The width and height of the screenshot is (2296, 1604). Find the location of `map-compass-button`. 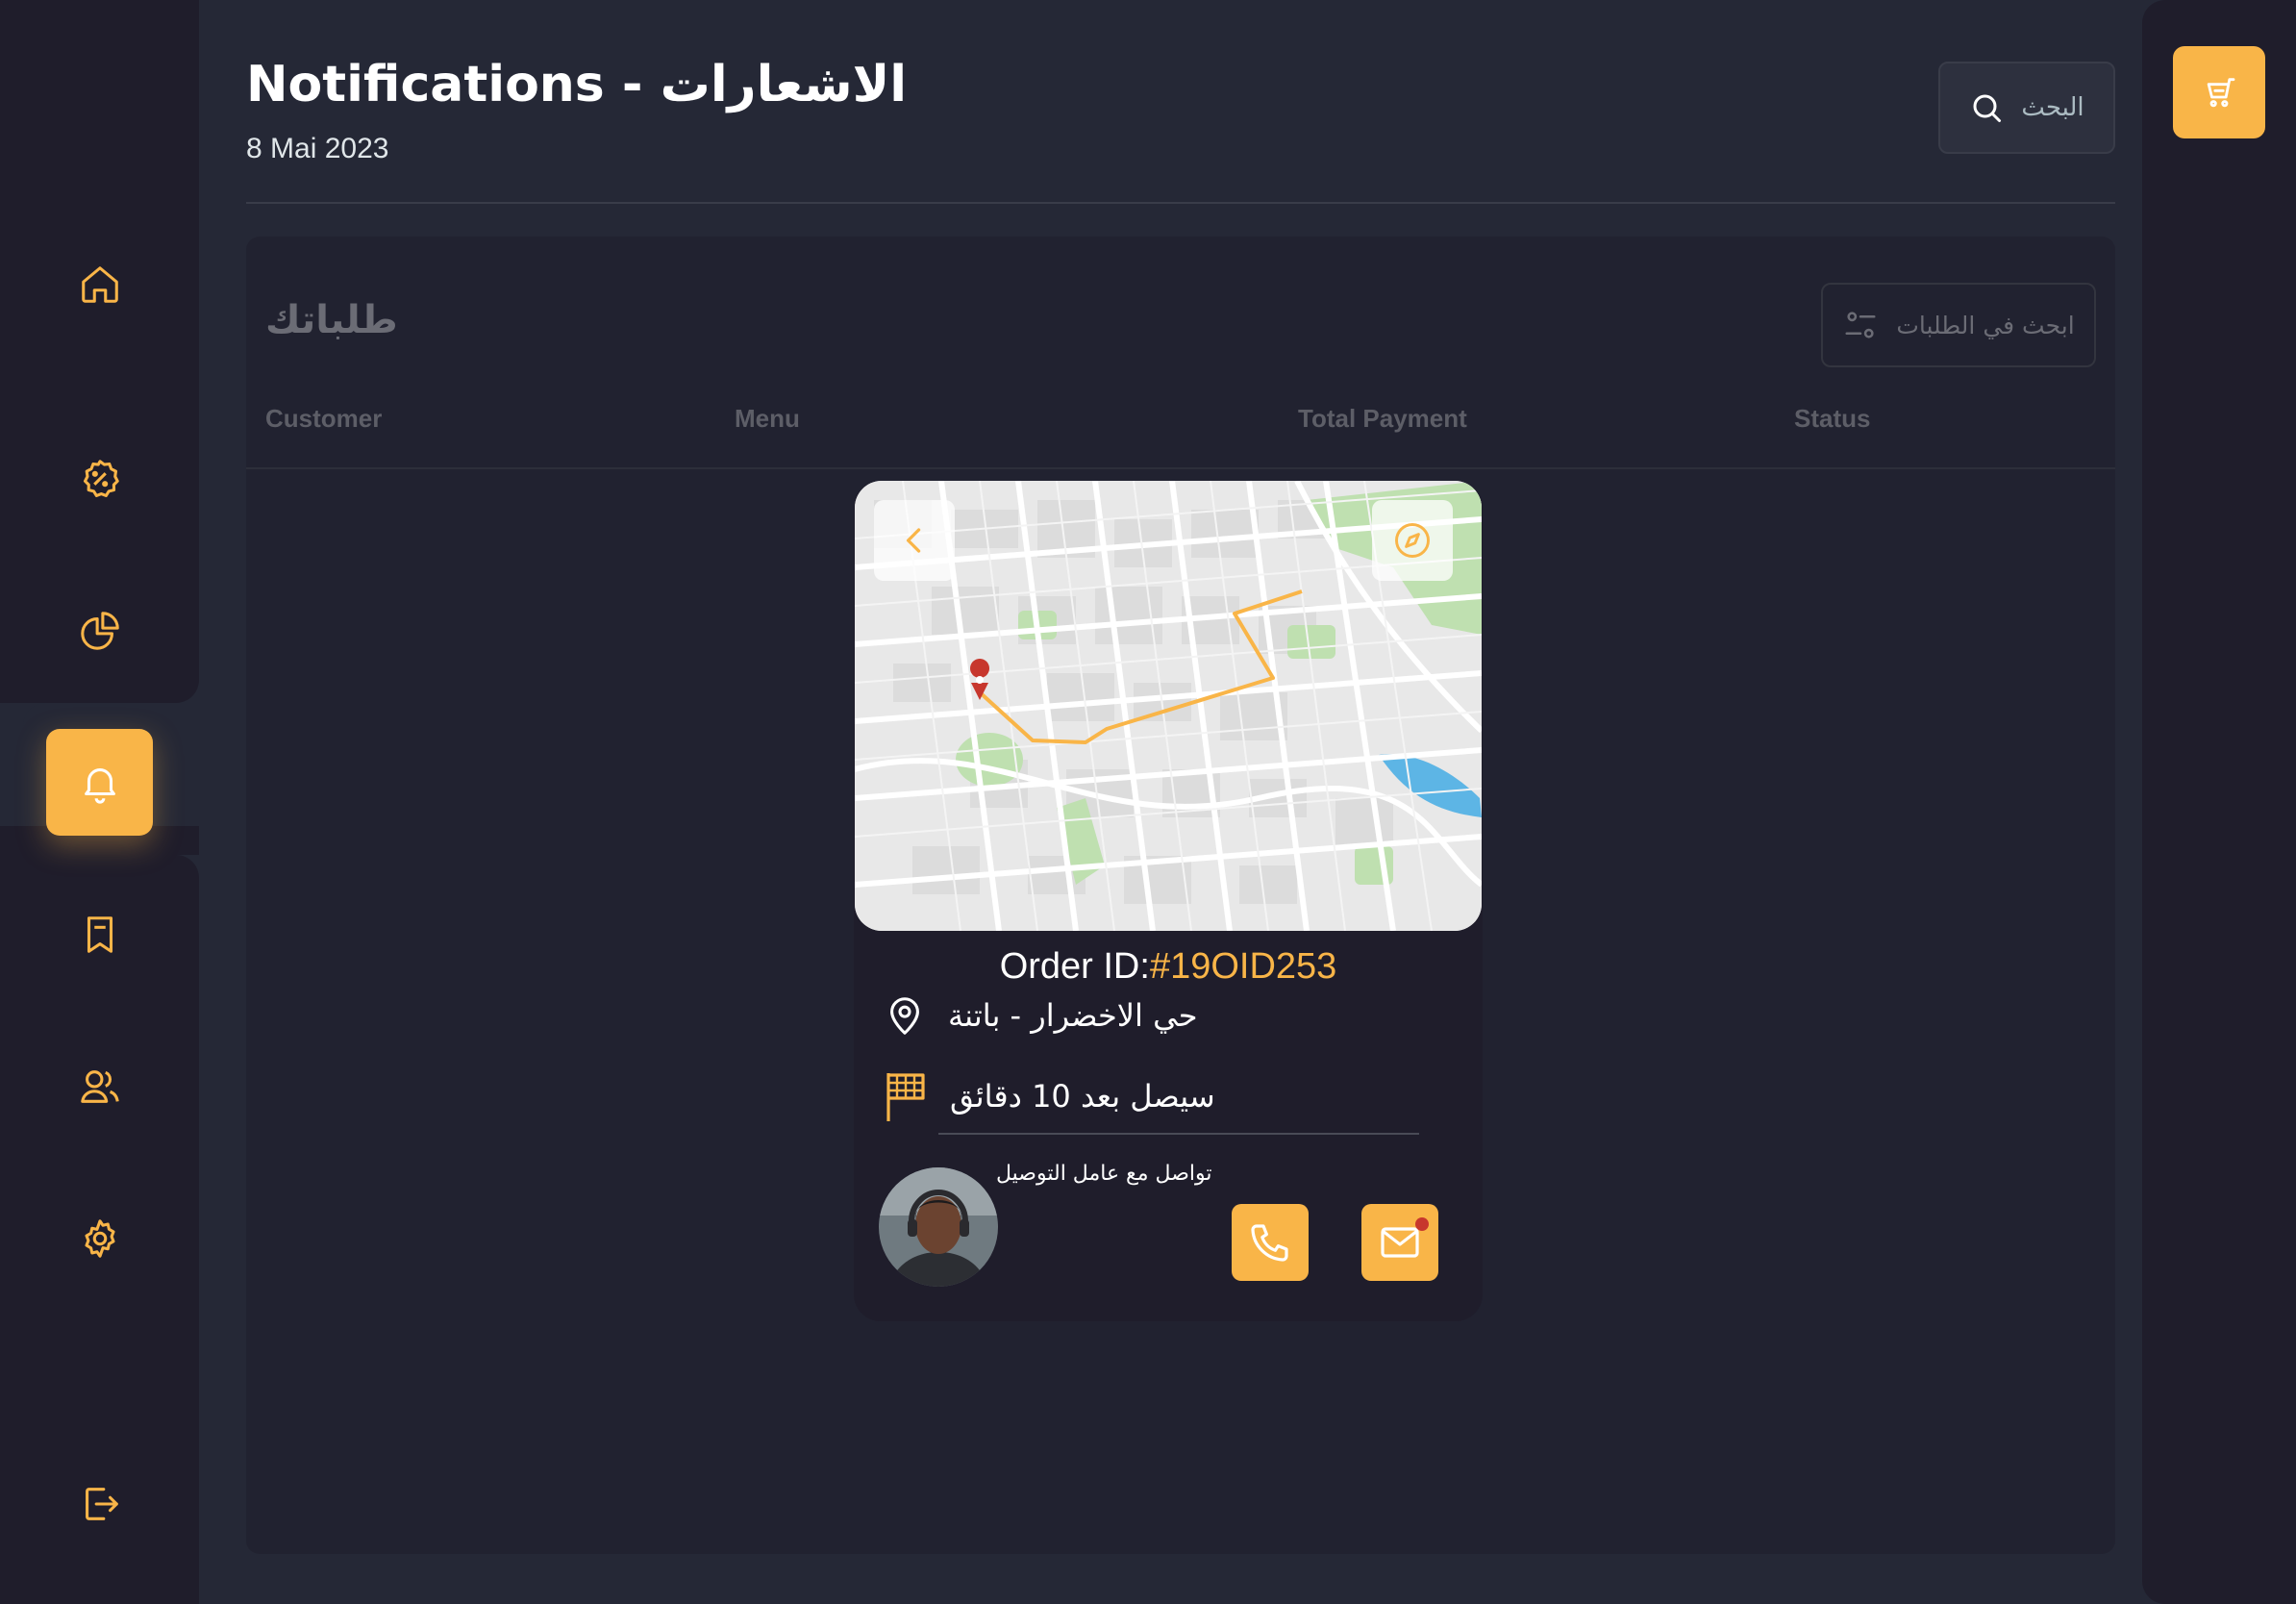

map-compass-button is located at coordinates (1412, 540).